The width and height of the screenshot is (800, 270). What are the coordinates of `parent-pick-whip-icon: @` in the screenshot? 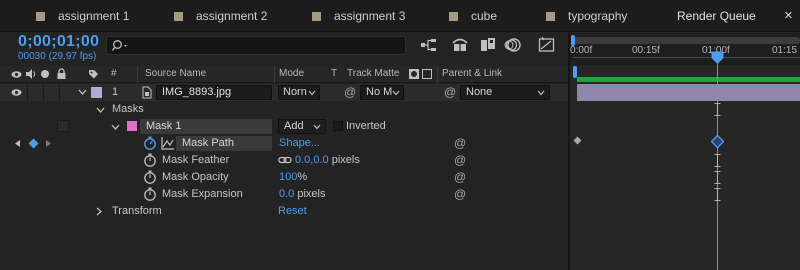 It's located at (450, 92).